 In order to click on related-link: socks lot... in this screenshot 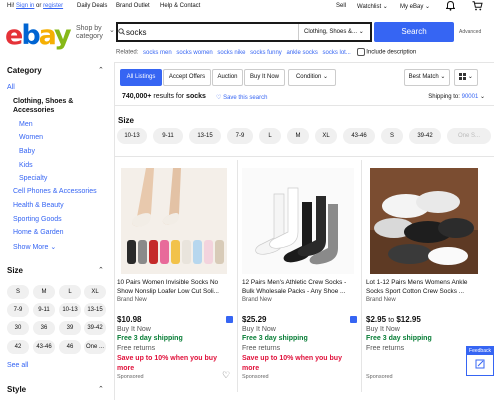, I will do `click(337, 53)`.